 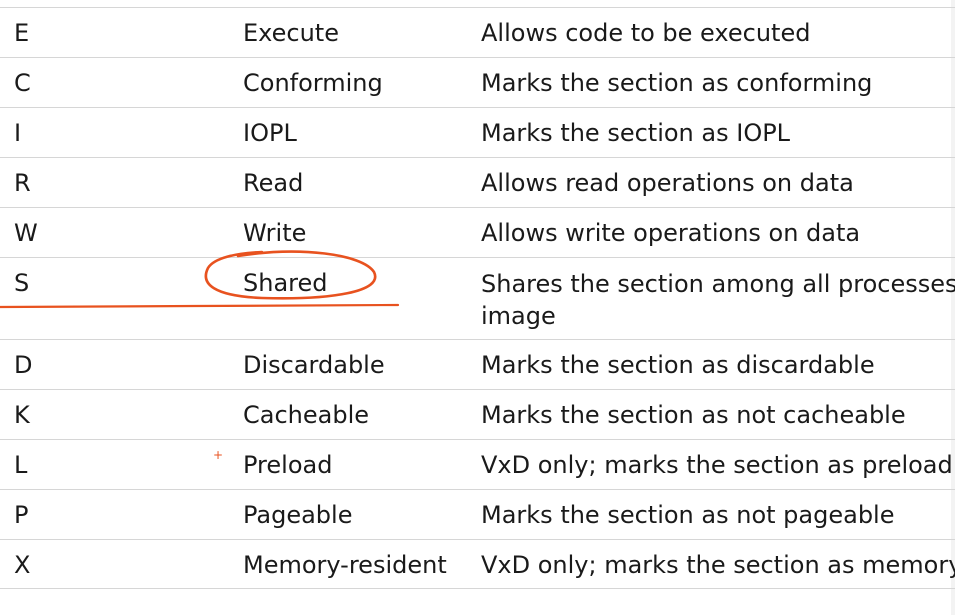 What do you see at coordinates (22, 283) in the screenshot?
I see `flag-cell: S` at bounding box center [22, 283].